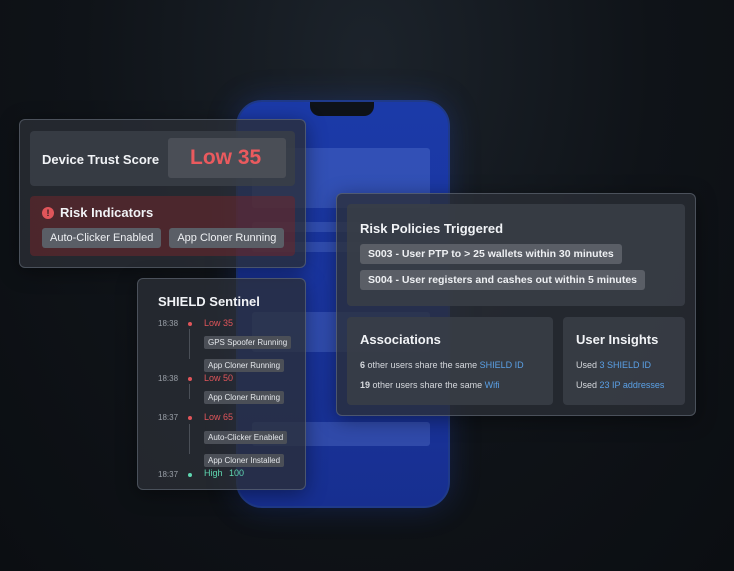  I want to click on insight-link: 23 IP addresses, so click(632, 385).